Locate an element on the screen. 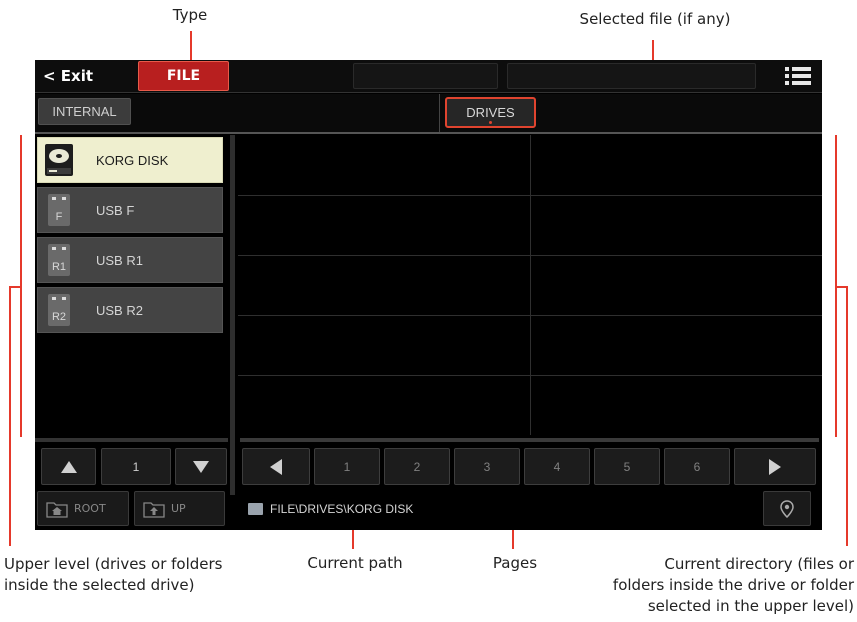  folder-icon is located at coordinates (255, 509).